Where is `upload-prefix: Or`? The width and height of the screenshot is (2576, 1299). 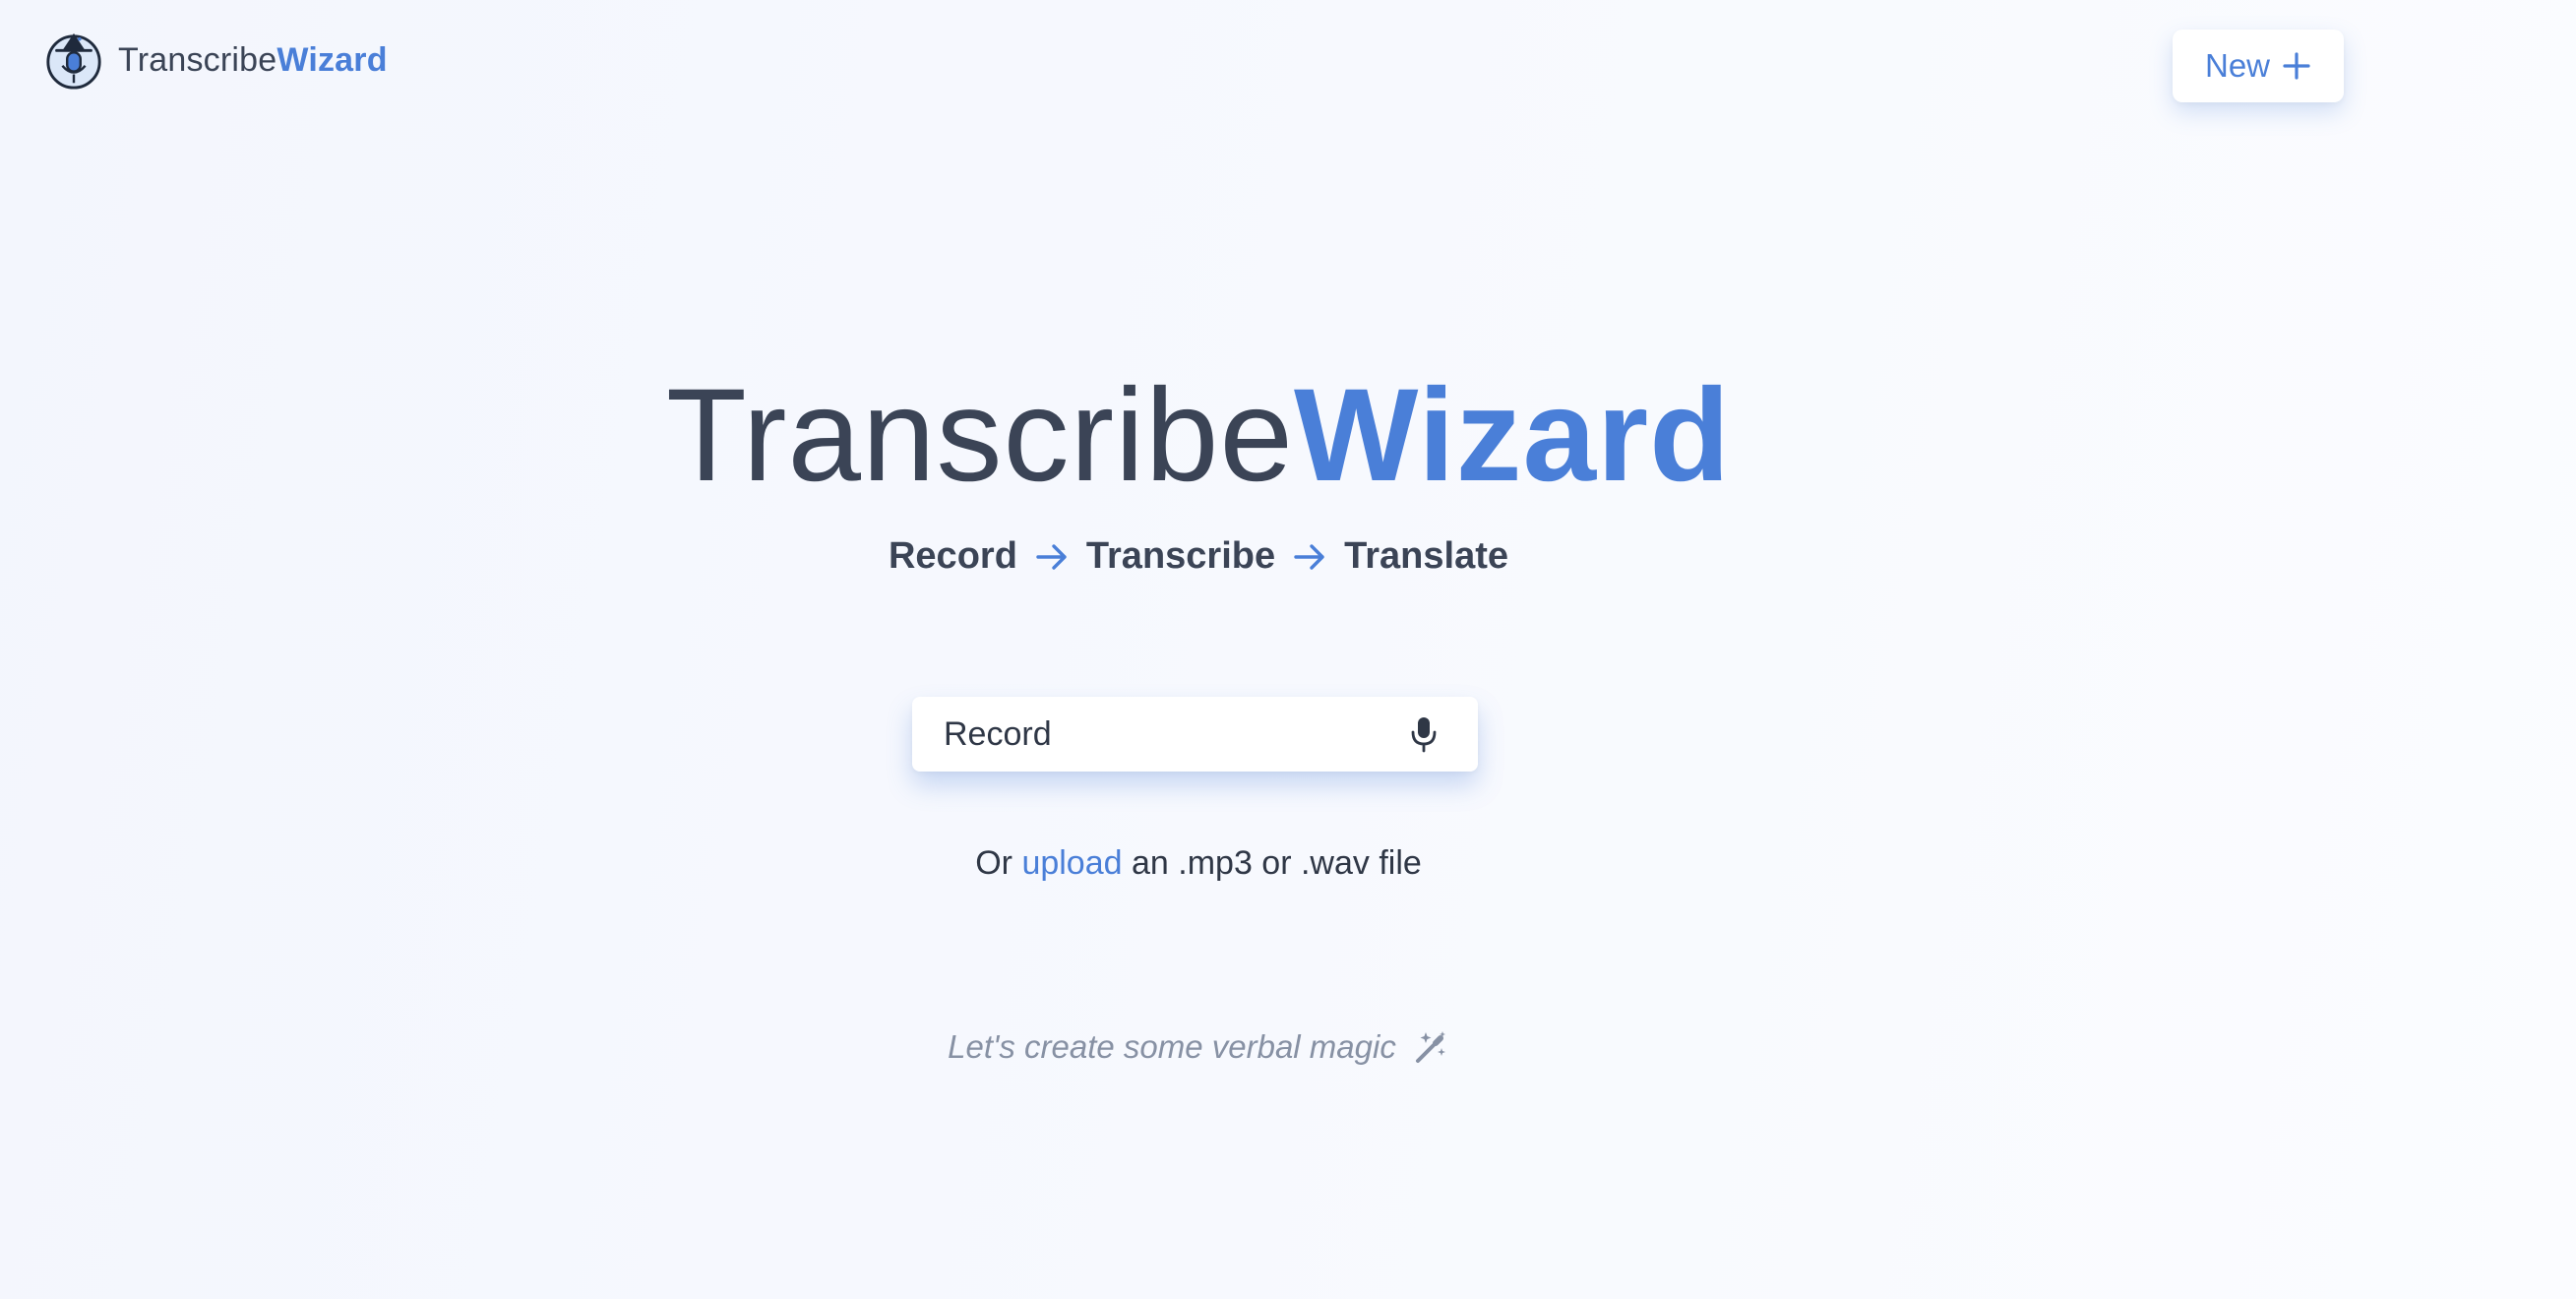
upload-prefix: Or is located at coordinates (993, 863).